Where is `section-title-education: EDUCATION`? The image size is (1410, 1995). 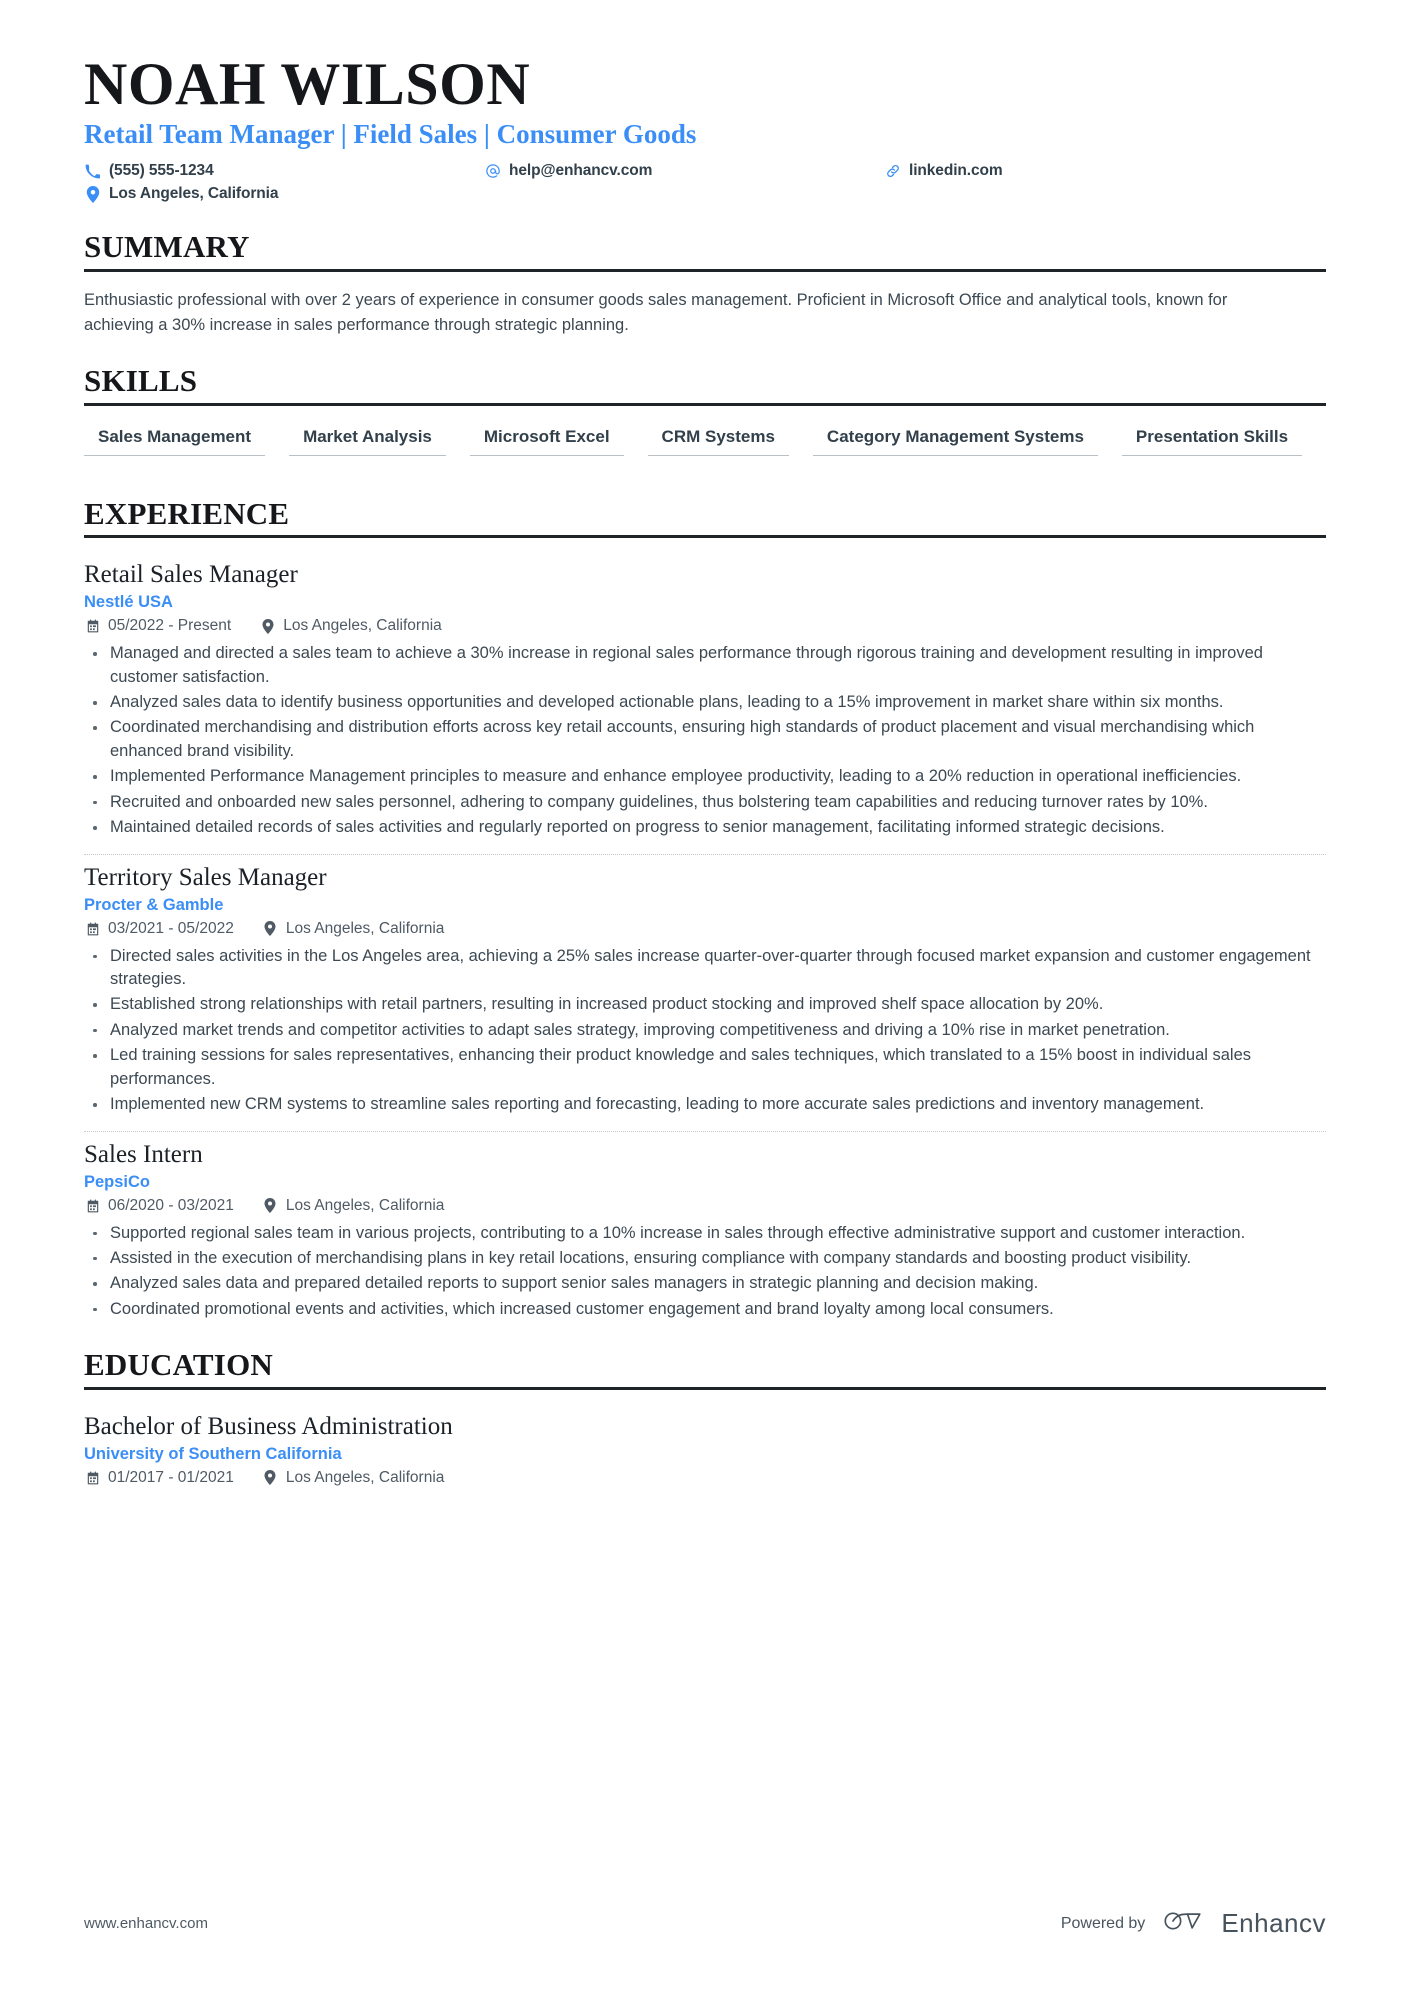 section-title-education: EDUCATION is located at coordinates (178, 1365).